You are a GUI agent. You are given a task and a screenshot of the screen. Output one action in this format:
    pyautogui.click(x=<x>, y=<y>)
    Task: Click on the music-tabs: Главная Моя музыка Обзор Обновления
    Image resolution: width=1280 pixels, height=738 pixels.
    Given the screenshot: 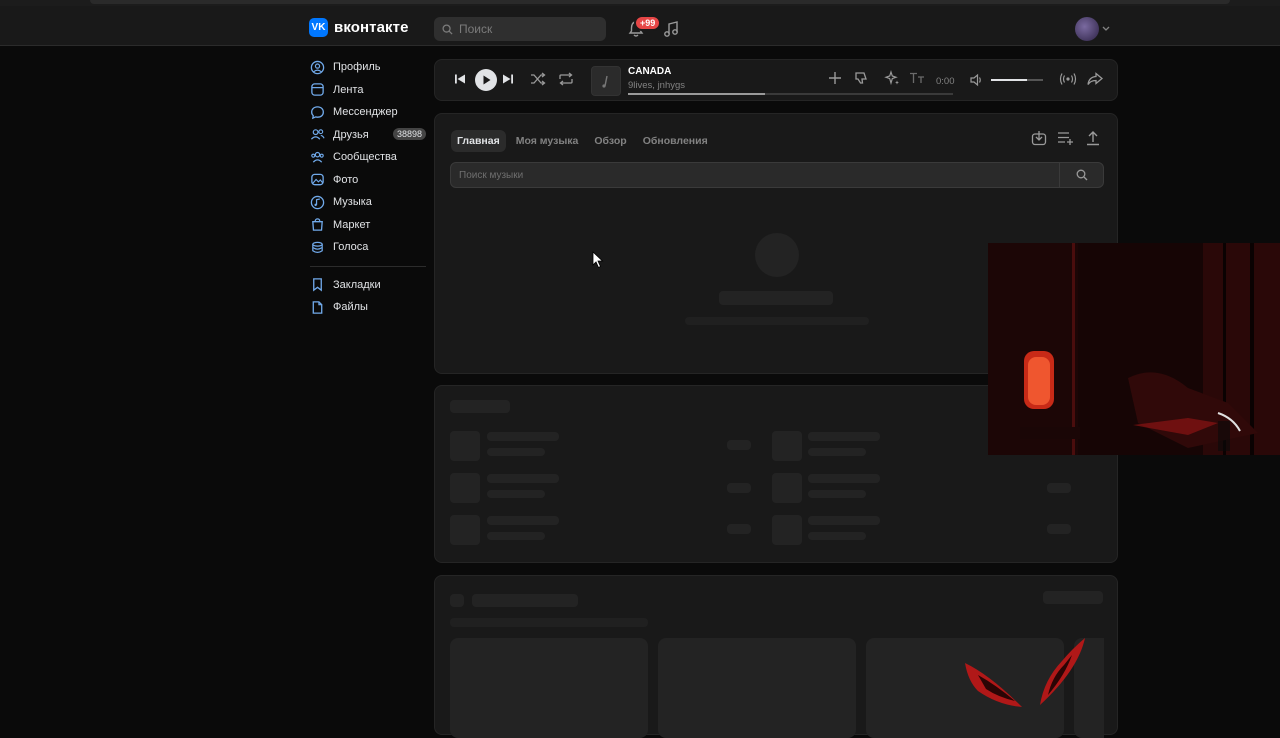 What is the action you would take?
    pyautogui.click(x=582, y=141)
    